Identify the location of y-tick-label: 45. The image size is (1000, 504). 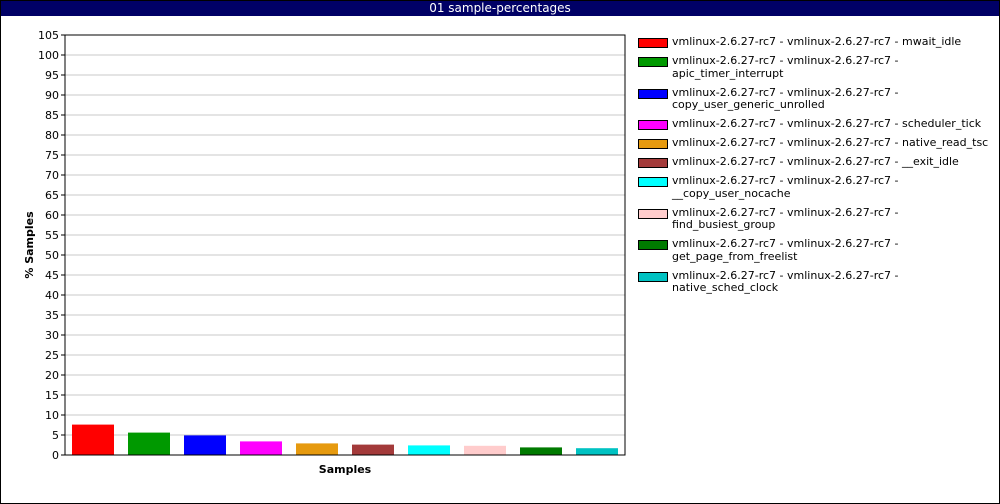
(52, 275).